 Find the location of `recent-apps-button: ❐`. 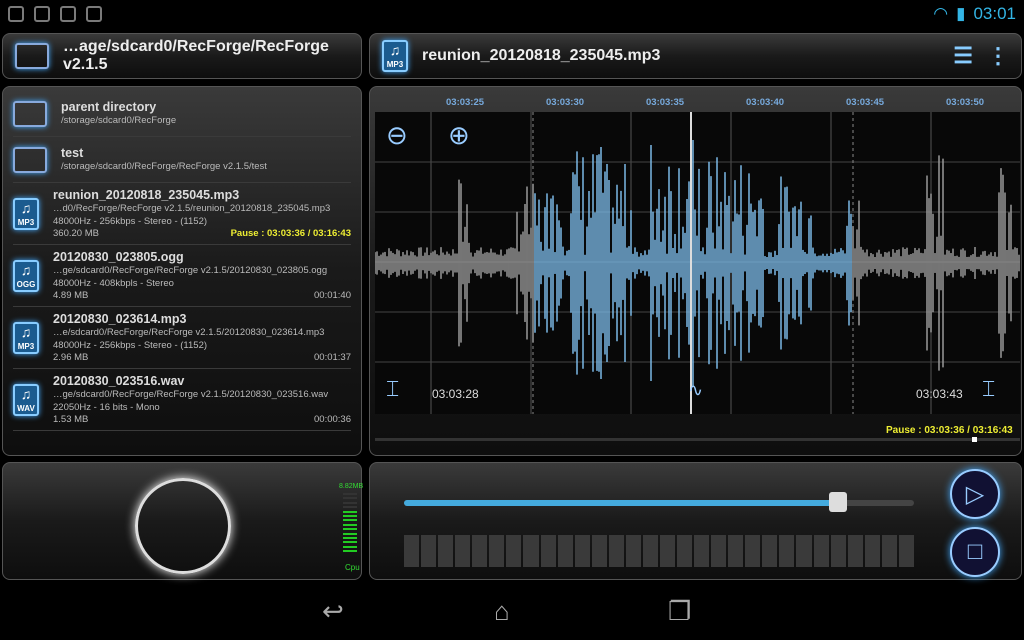

recent-apps-button: ❐ is located at coordinates (679, 614).